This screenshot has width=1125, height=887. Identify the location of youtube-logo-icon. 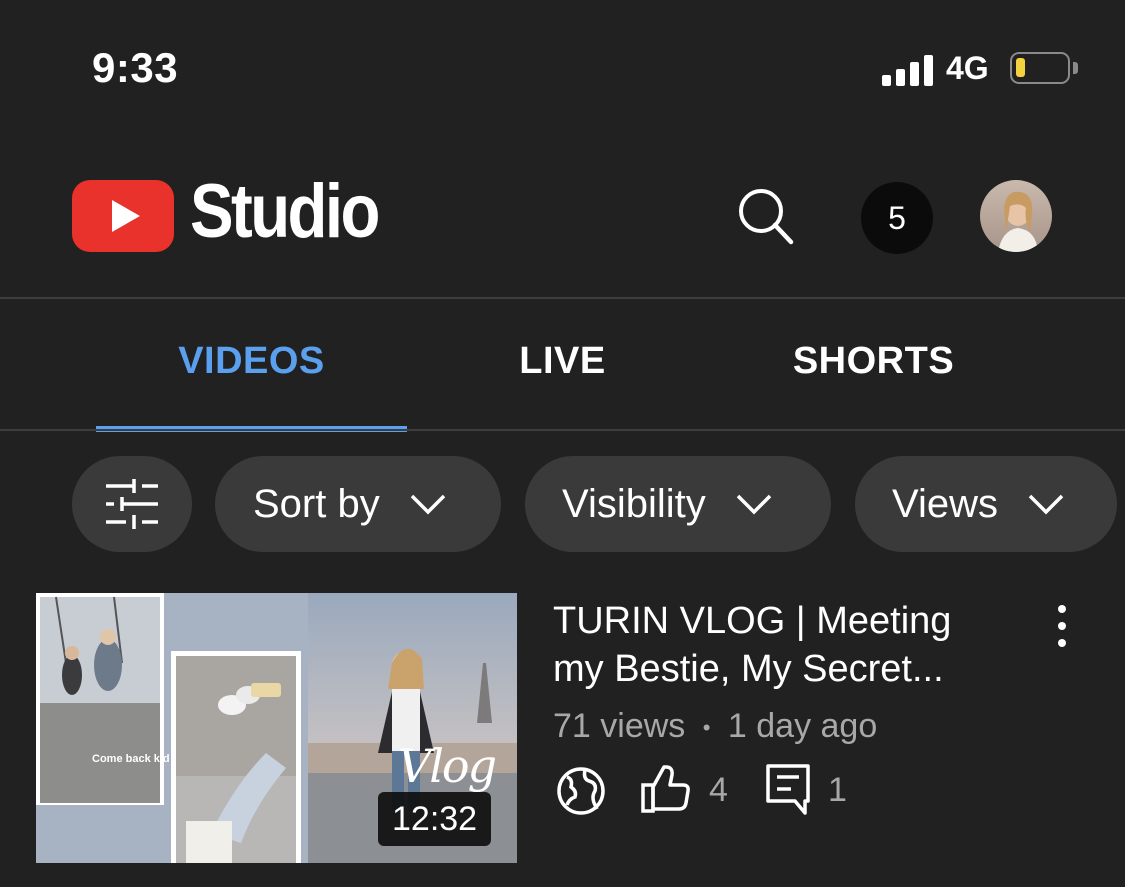
(123, 216).